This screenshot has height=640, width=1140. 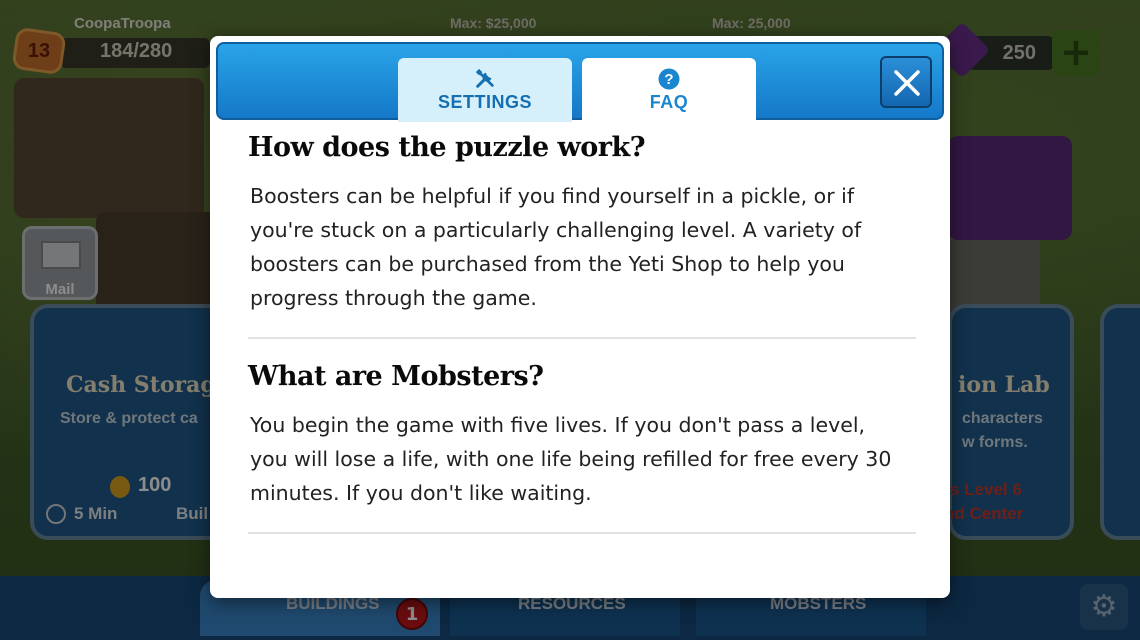 I want to click on tab-settings: SETTINGS, so click(x=485, y=90).